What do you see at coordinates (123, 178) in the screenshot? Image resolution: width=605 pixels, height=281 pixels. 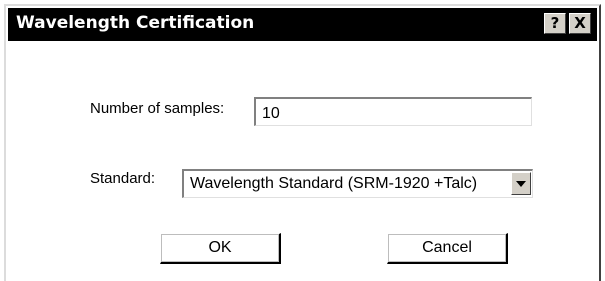 I see `standard-label: Standard:` at bounding box center [123, 178].